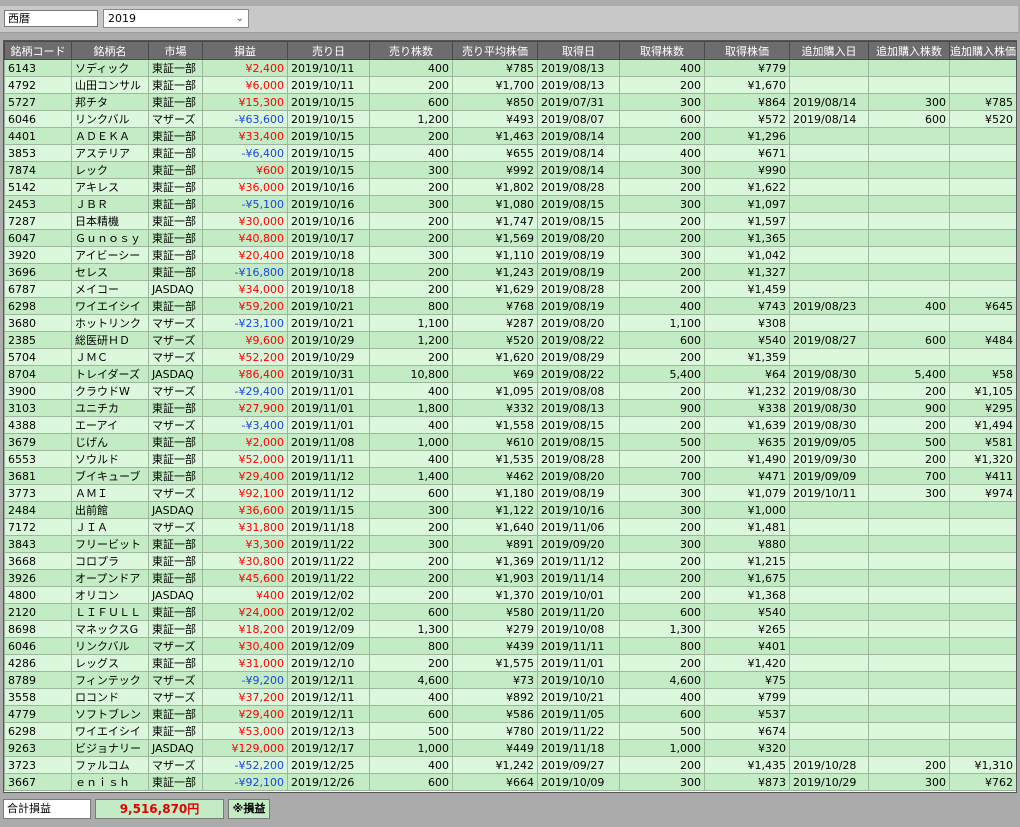 Image resolution: width=1020 pixels, height=827 pixels. What do you see at coordinates (110, 340) in the screenshot?
I see `table-cell: 総医研ＨＤ` at bounding box center [110, 340].